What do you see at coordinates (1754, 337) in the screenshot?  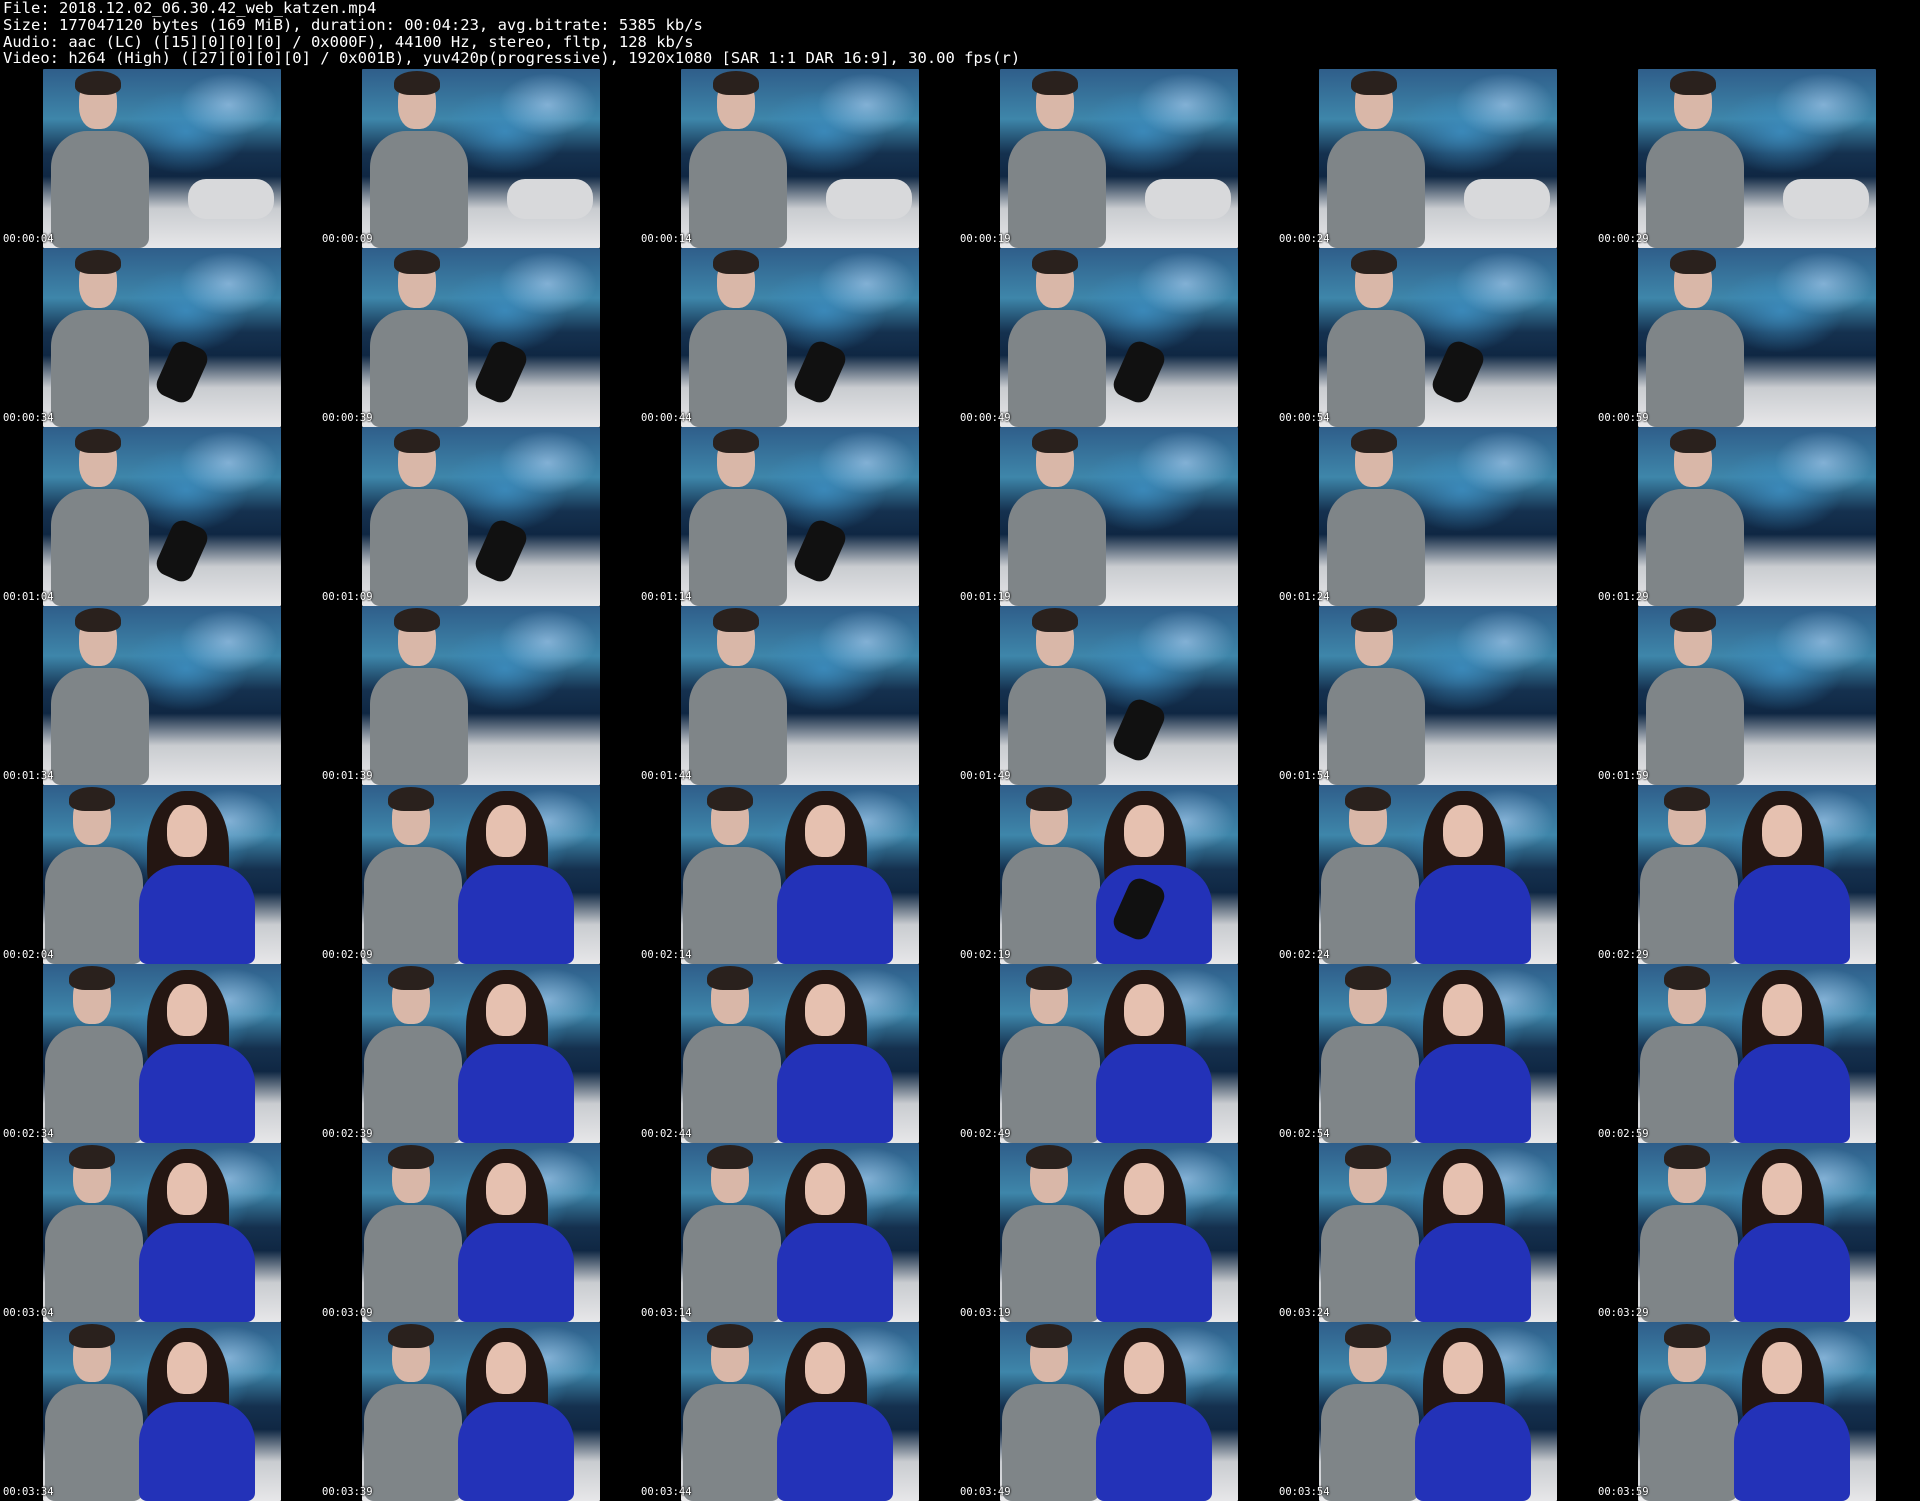 I see `thumbnail-cell: 00:00:59` at bounding box center [1754, 337].